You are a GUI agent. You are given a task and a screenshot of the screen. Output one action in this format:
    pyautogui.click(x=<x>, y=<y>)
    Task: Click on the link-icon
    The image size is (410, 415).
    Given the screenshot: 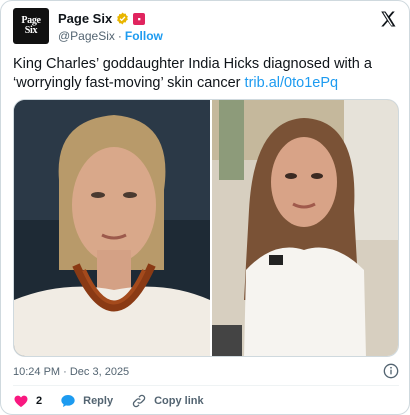 What is the action you would take?
    pyautogui.click(x=139, y=401)
    